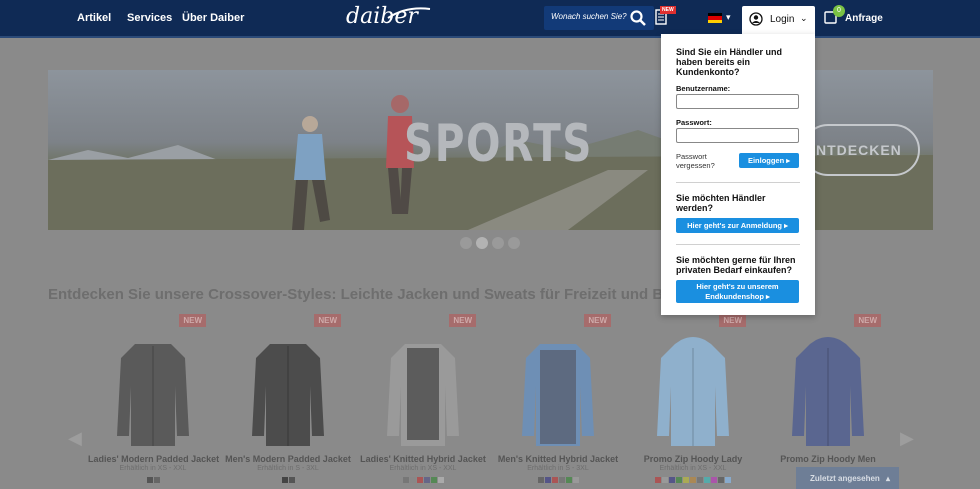 This screenshot has height=489, width=980. I want to click on product-name: Ladies' Modern Padded Jacket, so click(153, 459).